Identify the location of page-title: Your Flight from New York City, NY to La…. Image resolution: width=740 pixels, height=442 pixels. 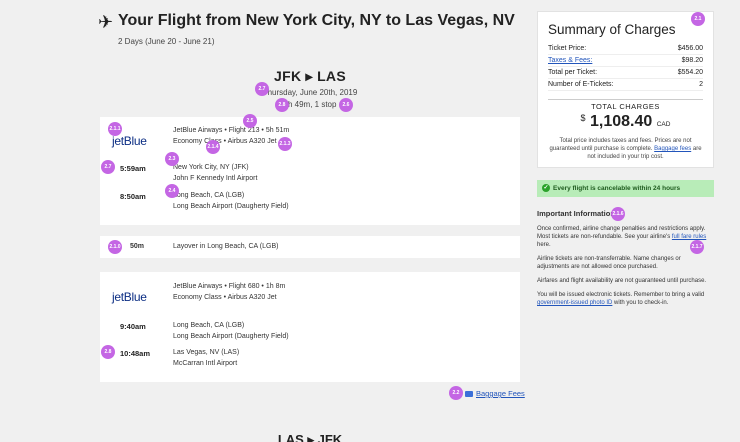
(316, 20).